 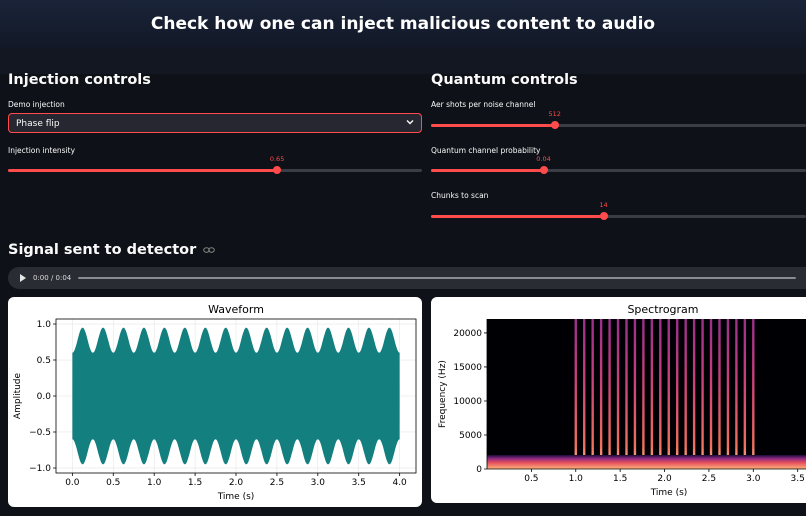 I want to click on demo-injection-value: Phase flip, so click(x=38, y=124).